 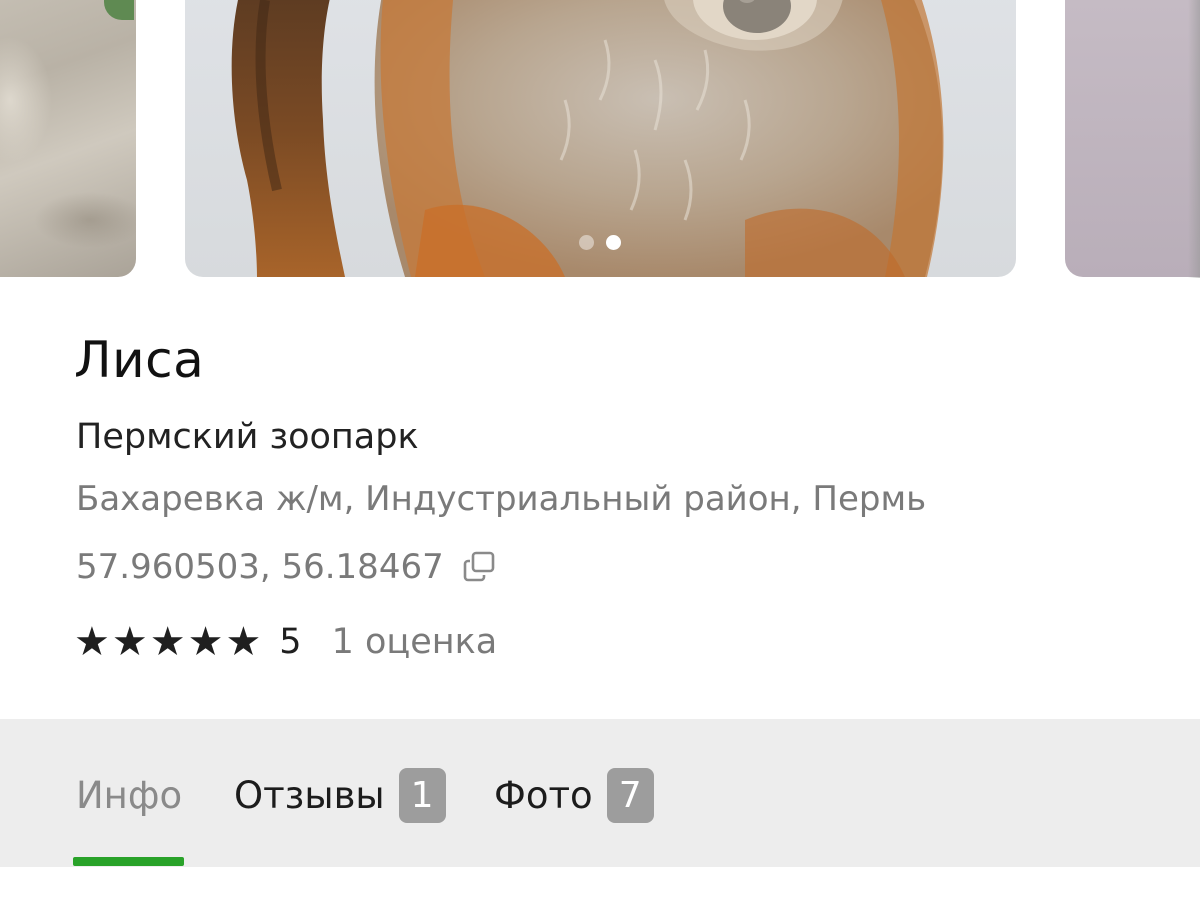 I want to click on rating-row: ★ ★ ★ ★ ★ 5 1 оценка, so click(x=285, y=642).